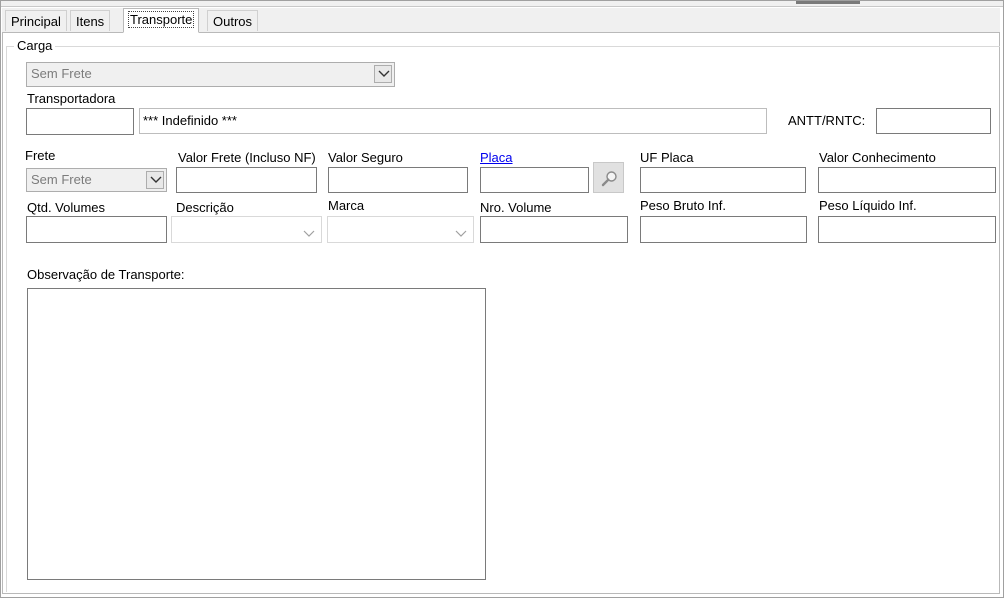  I want to click on valor-frete-label: Valor Frete (Incluso NF), so click(247, 157).